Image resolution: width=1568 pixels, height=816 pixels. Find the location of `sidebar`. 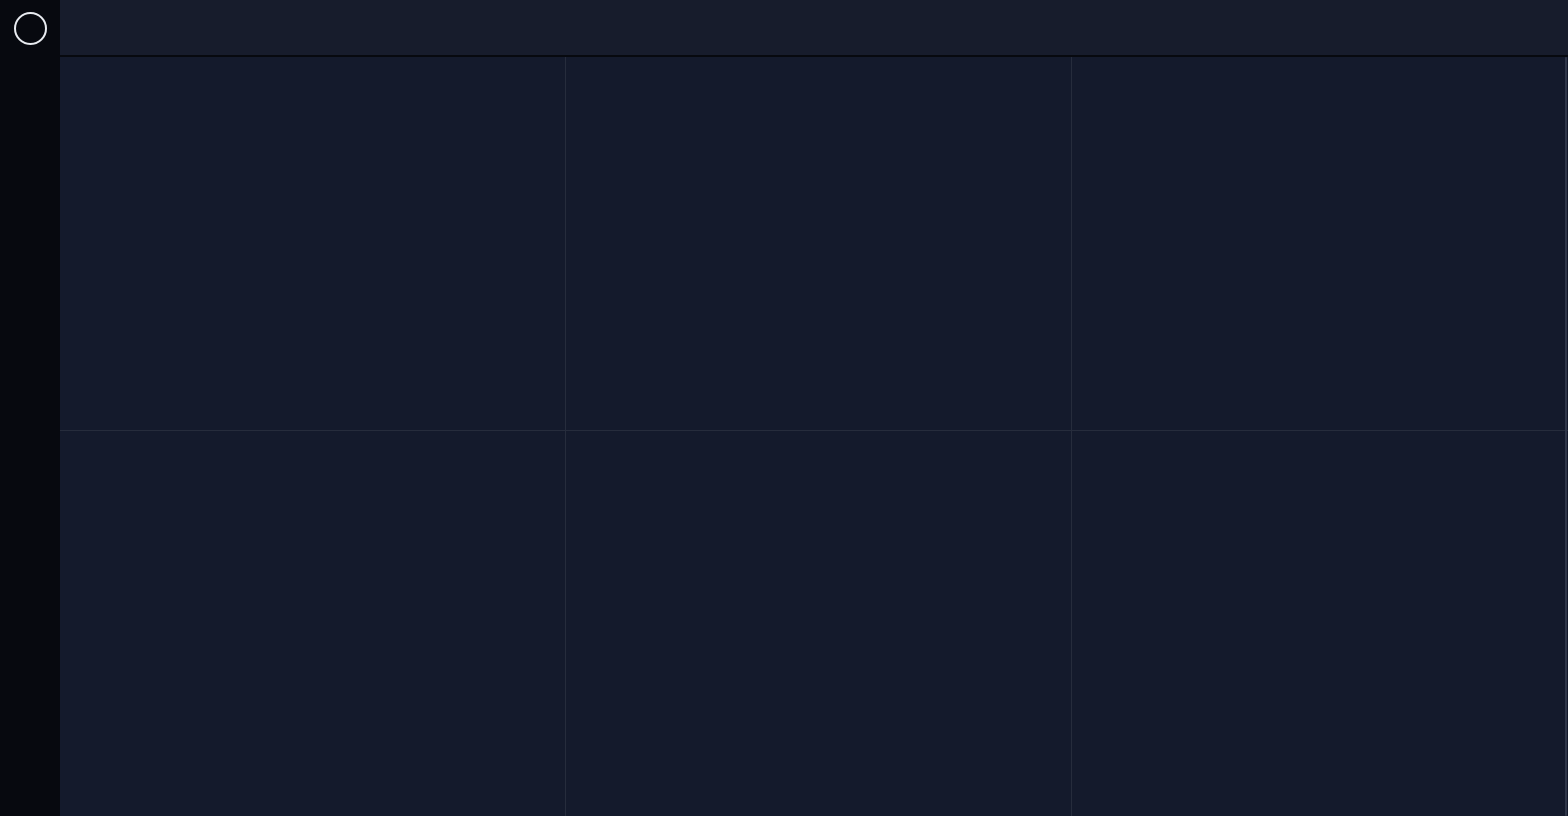

sidebar is located at coordinates (30, 408).